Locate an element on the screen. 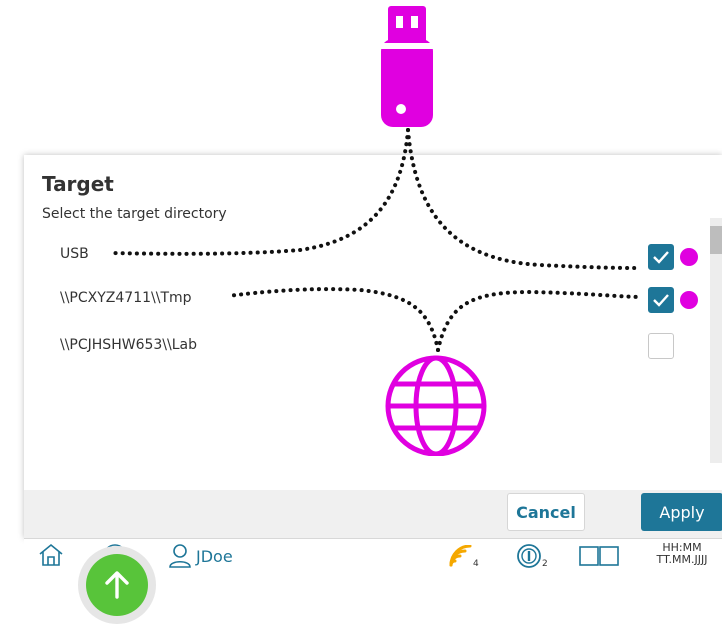 This screenshot has height=638, width=722. wifi-count: 4 is located at coordinates (476, 564).